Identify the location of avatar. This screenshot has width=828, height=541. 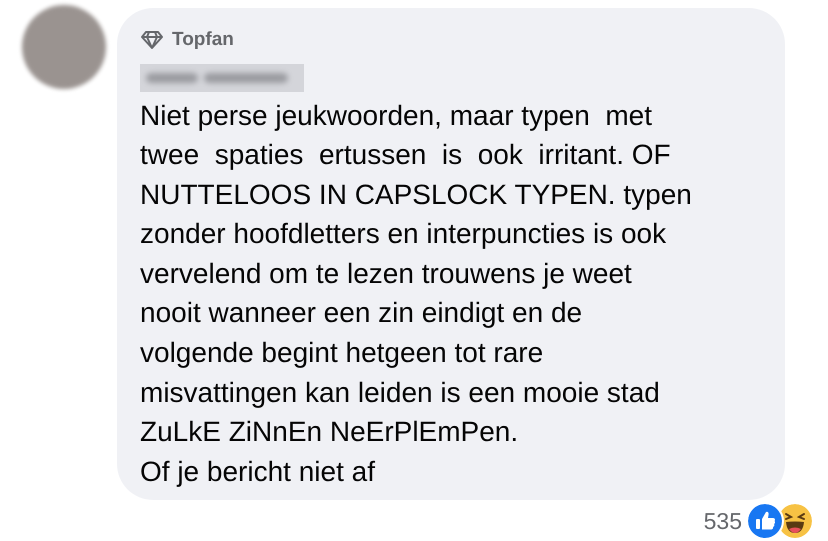
(64, 47).